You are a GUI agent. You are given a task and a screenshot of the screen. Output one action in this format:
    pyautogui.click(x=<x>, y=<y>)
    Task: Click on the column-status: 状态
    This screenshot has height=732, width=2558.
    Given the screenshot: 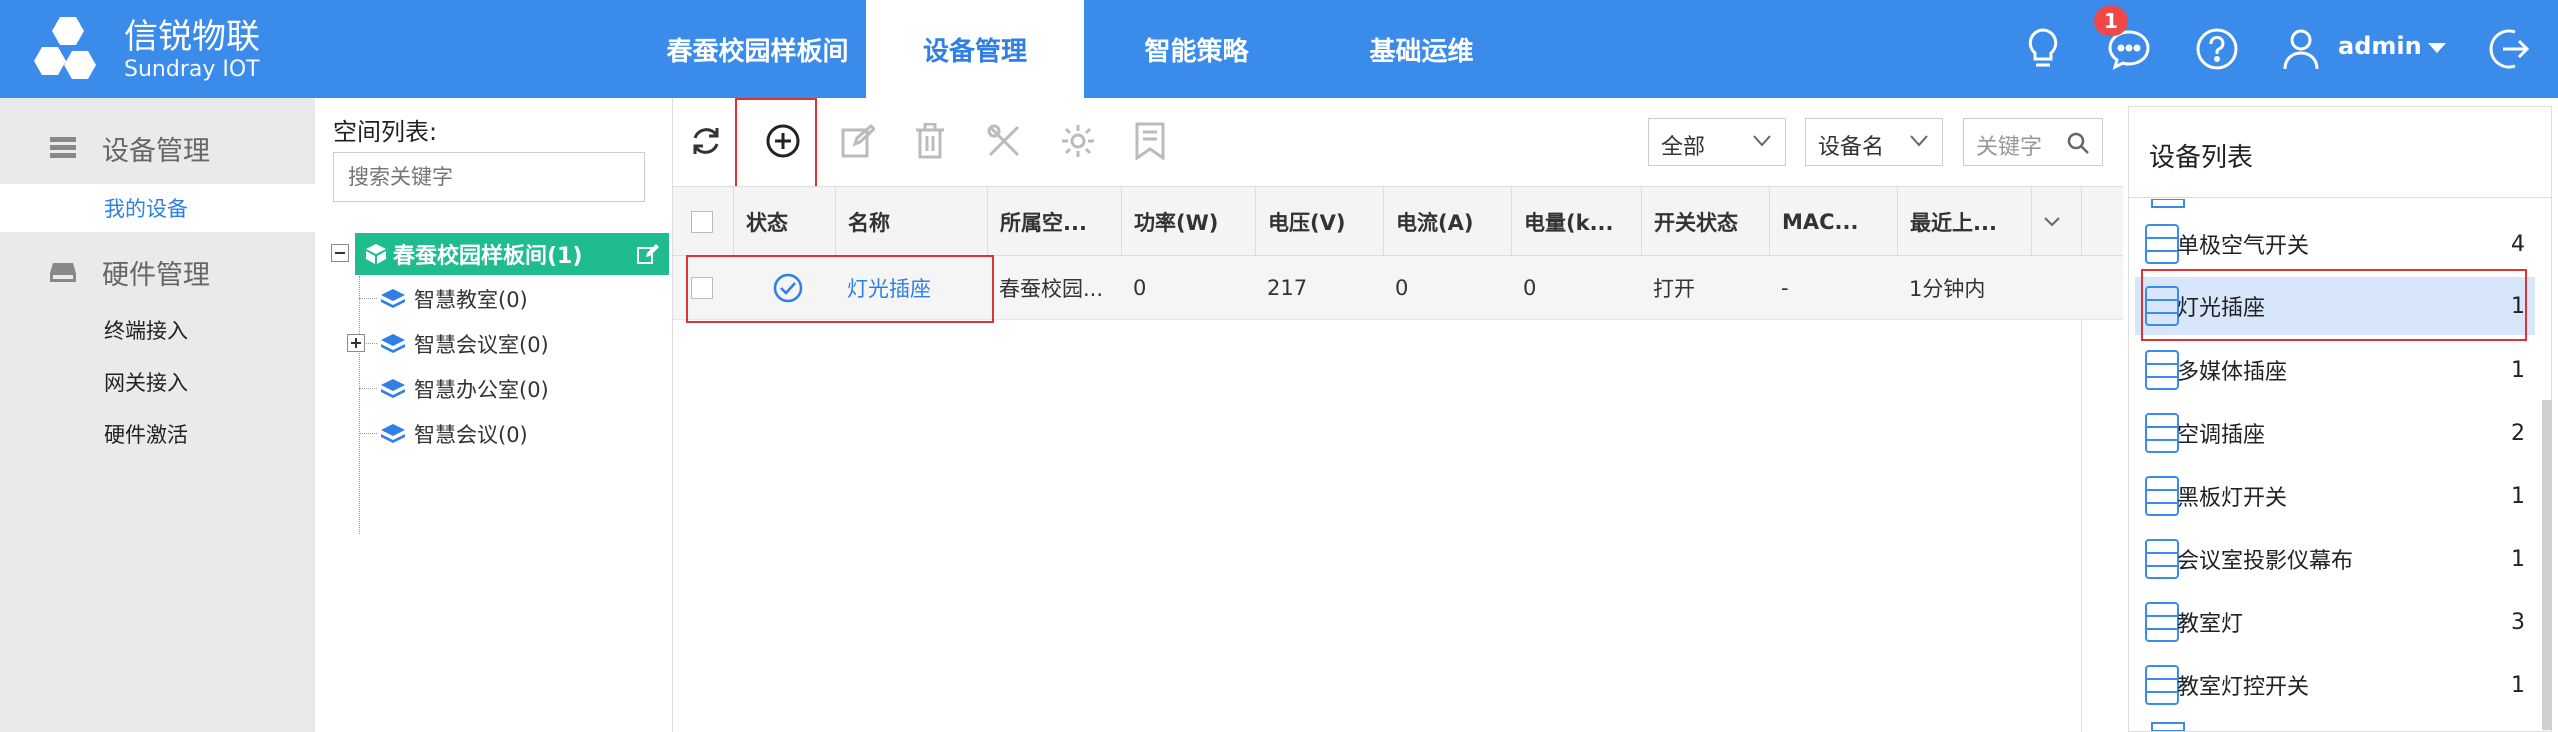 What is the action you would take?
    pyautogui.click(x=784, y=222)
    